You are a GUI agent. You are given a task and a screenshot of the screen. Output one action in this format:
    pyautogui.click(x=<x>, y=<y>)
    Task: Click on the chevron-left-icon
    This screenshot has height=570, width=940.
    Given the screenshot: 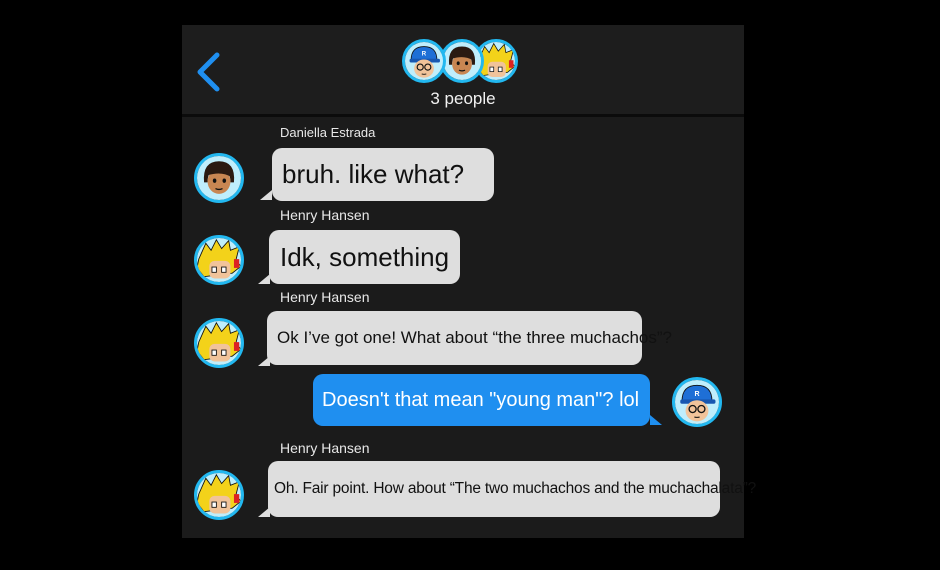 What is the action you would take?
    pyautogui.click(x=208, y=72)
    